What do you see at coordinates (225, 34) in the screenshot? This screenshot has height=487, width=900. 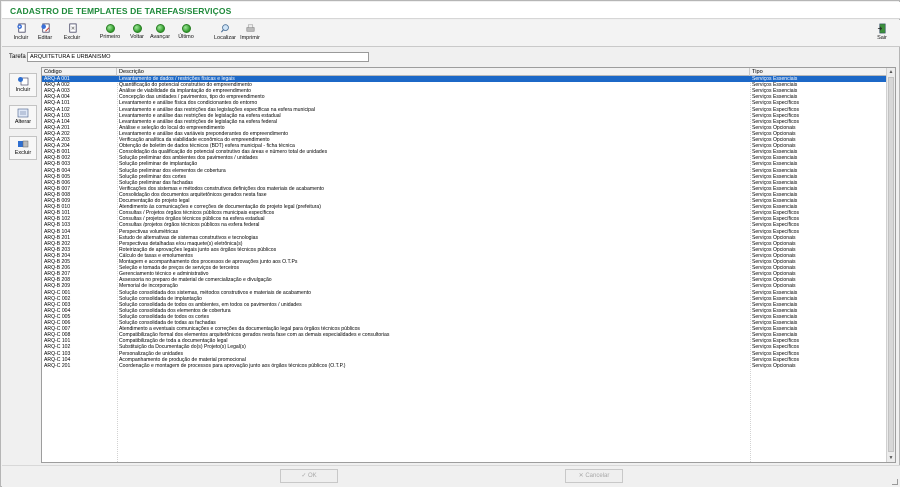 I see `localizar-button: Localizar` at bounding box center [225, 34].